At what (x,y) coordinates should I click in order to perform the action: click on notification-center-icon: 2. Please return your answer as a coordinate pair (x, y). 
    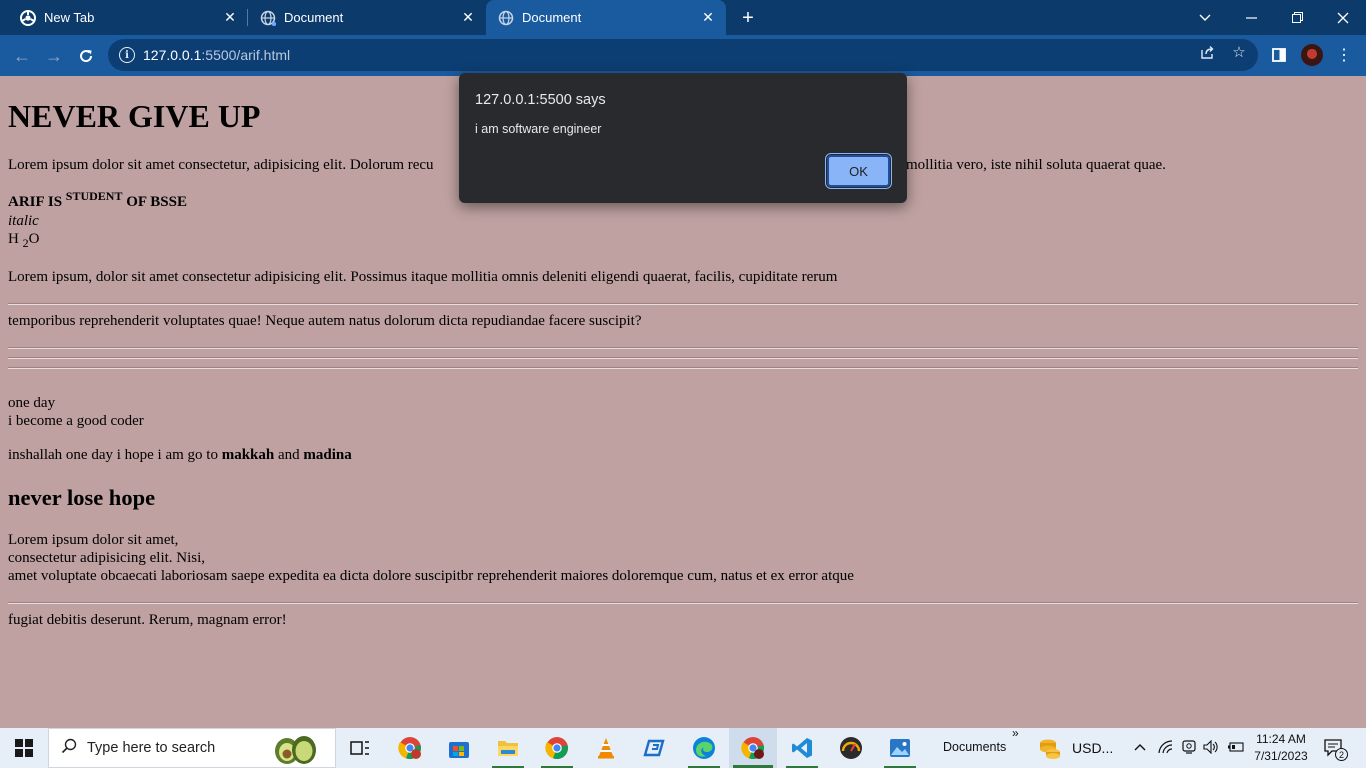
    Looking at the image, I should click on (1335, 750).